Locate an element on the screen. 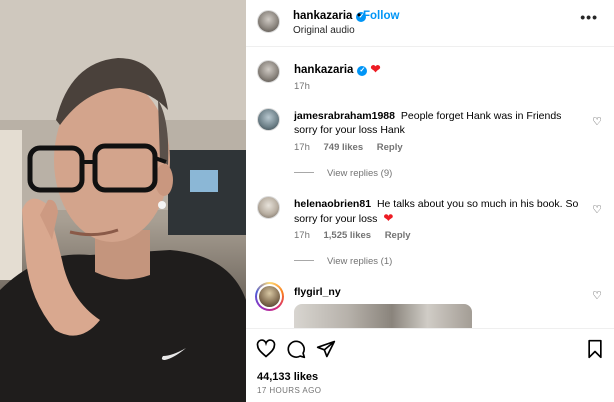 The width and height of the screenshot is (614, 402). comment-body: flygirl_ny is located at coordinates (436, 292).